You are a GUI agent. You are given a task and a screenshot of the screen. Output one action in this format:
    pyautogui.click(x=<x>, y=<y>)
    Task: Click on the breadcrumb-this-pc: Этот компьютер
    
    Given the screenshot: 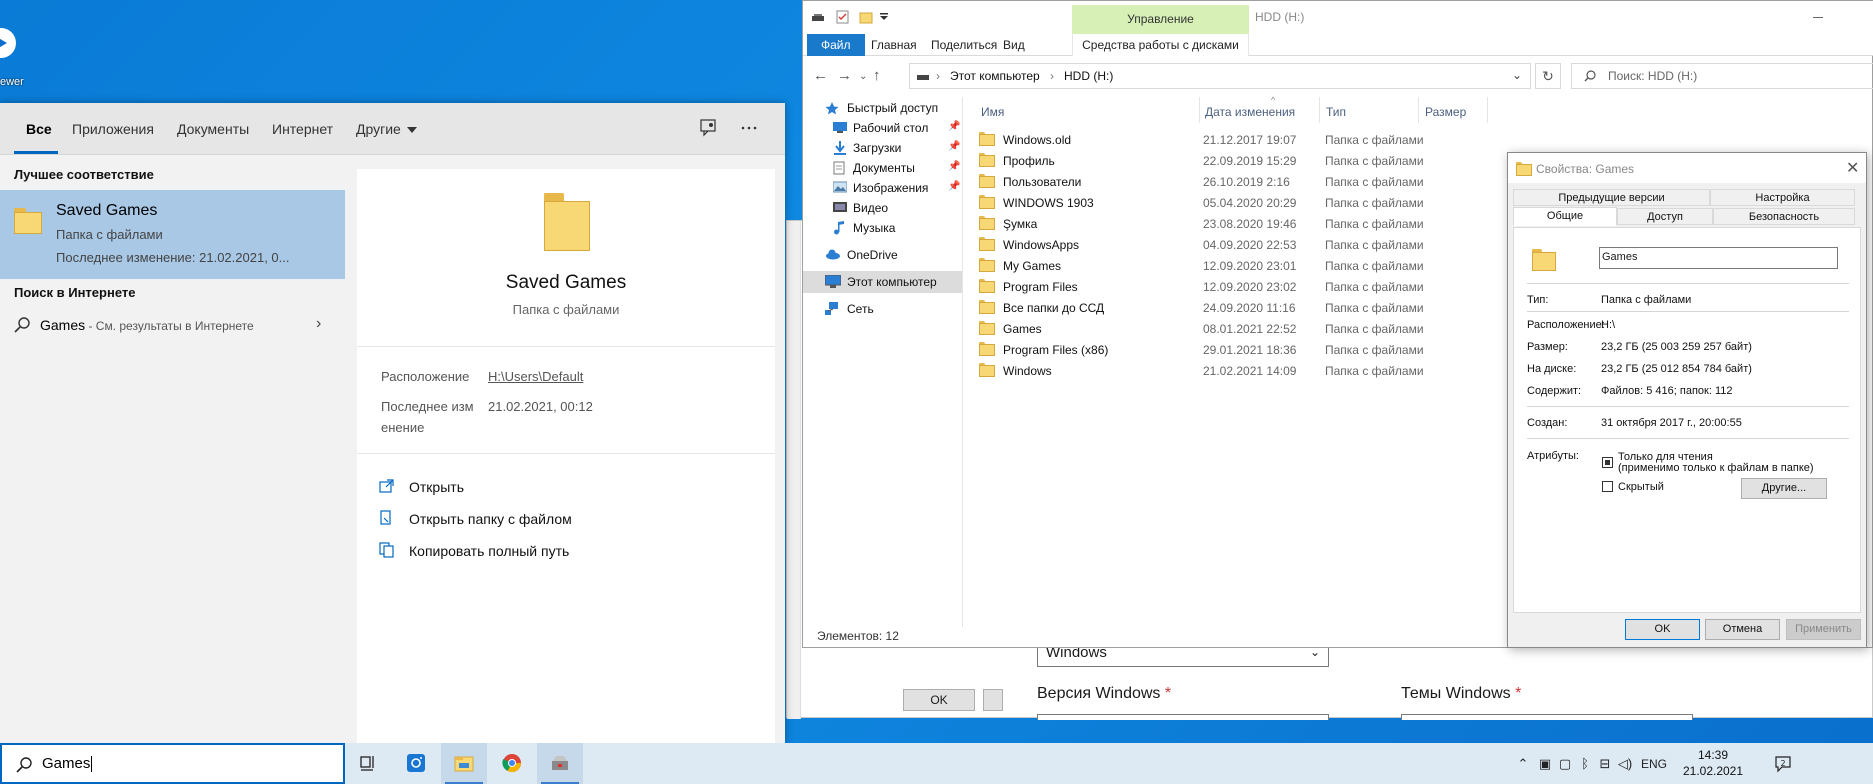 What is the action you would take?
    pyautogui.click(x=995, y=76)
    